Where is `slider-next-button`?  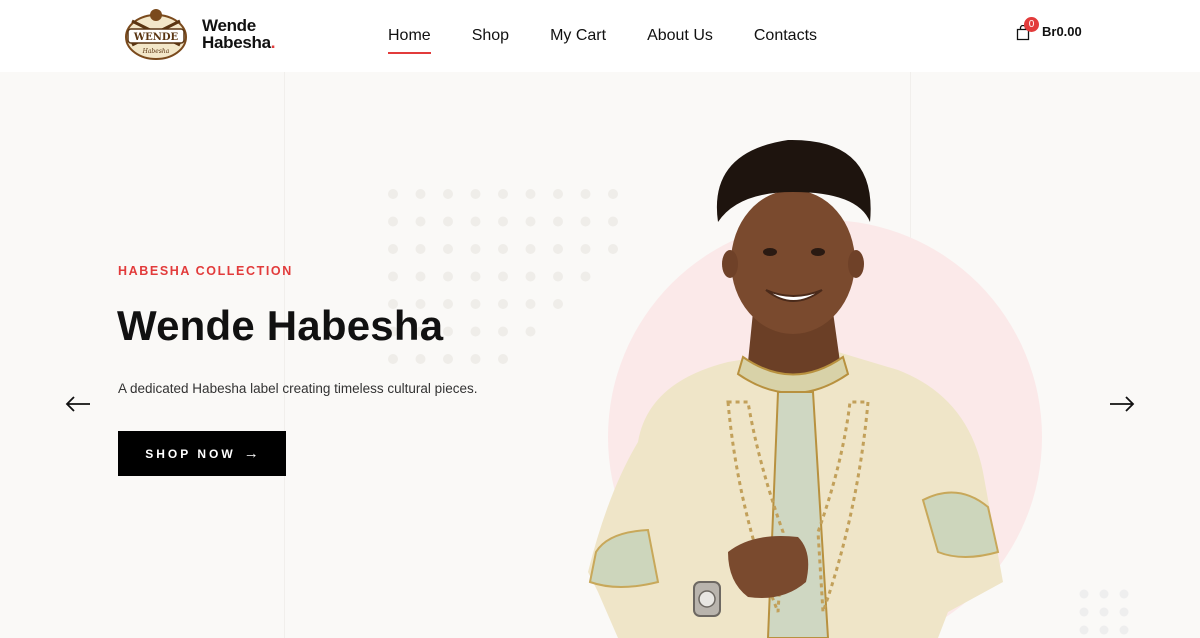 slider-next-button is located at coordinates (1122, 404).